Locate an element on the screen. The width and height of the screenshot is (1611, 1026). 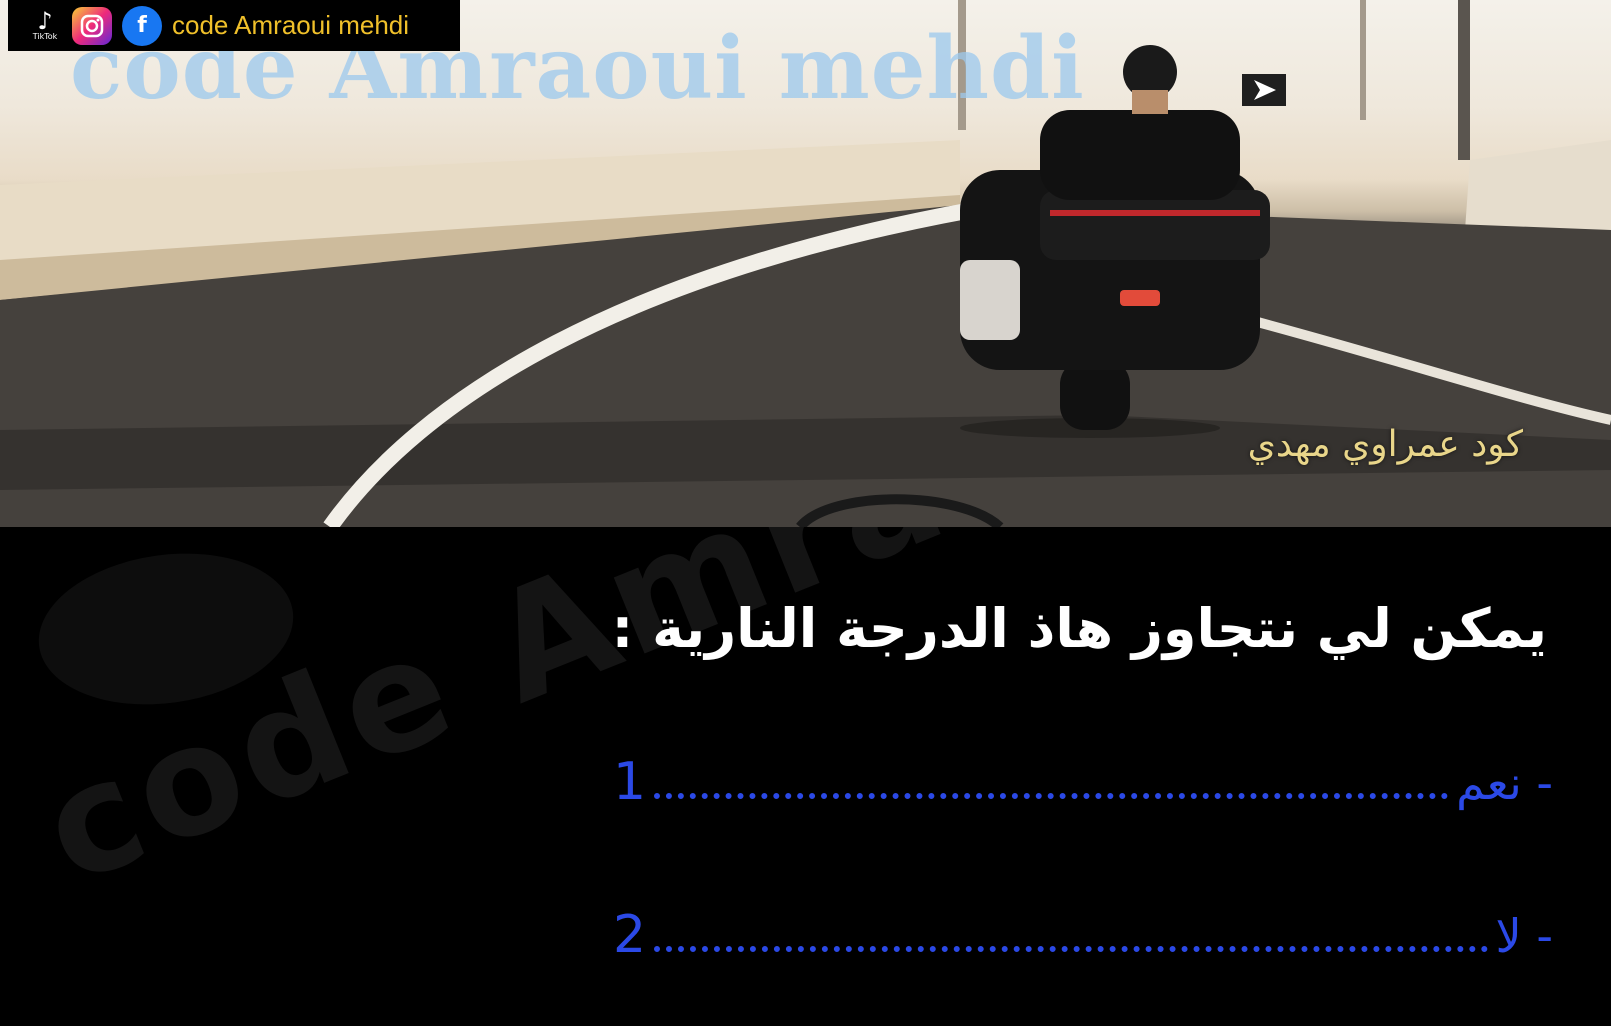
answer-number: 1 is located at coordinates (630, 782).